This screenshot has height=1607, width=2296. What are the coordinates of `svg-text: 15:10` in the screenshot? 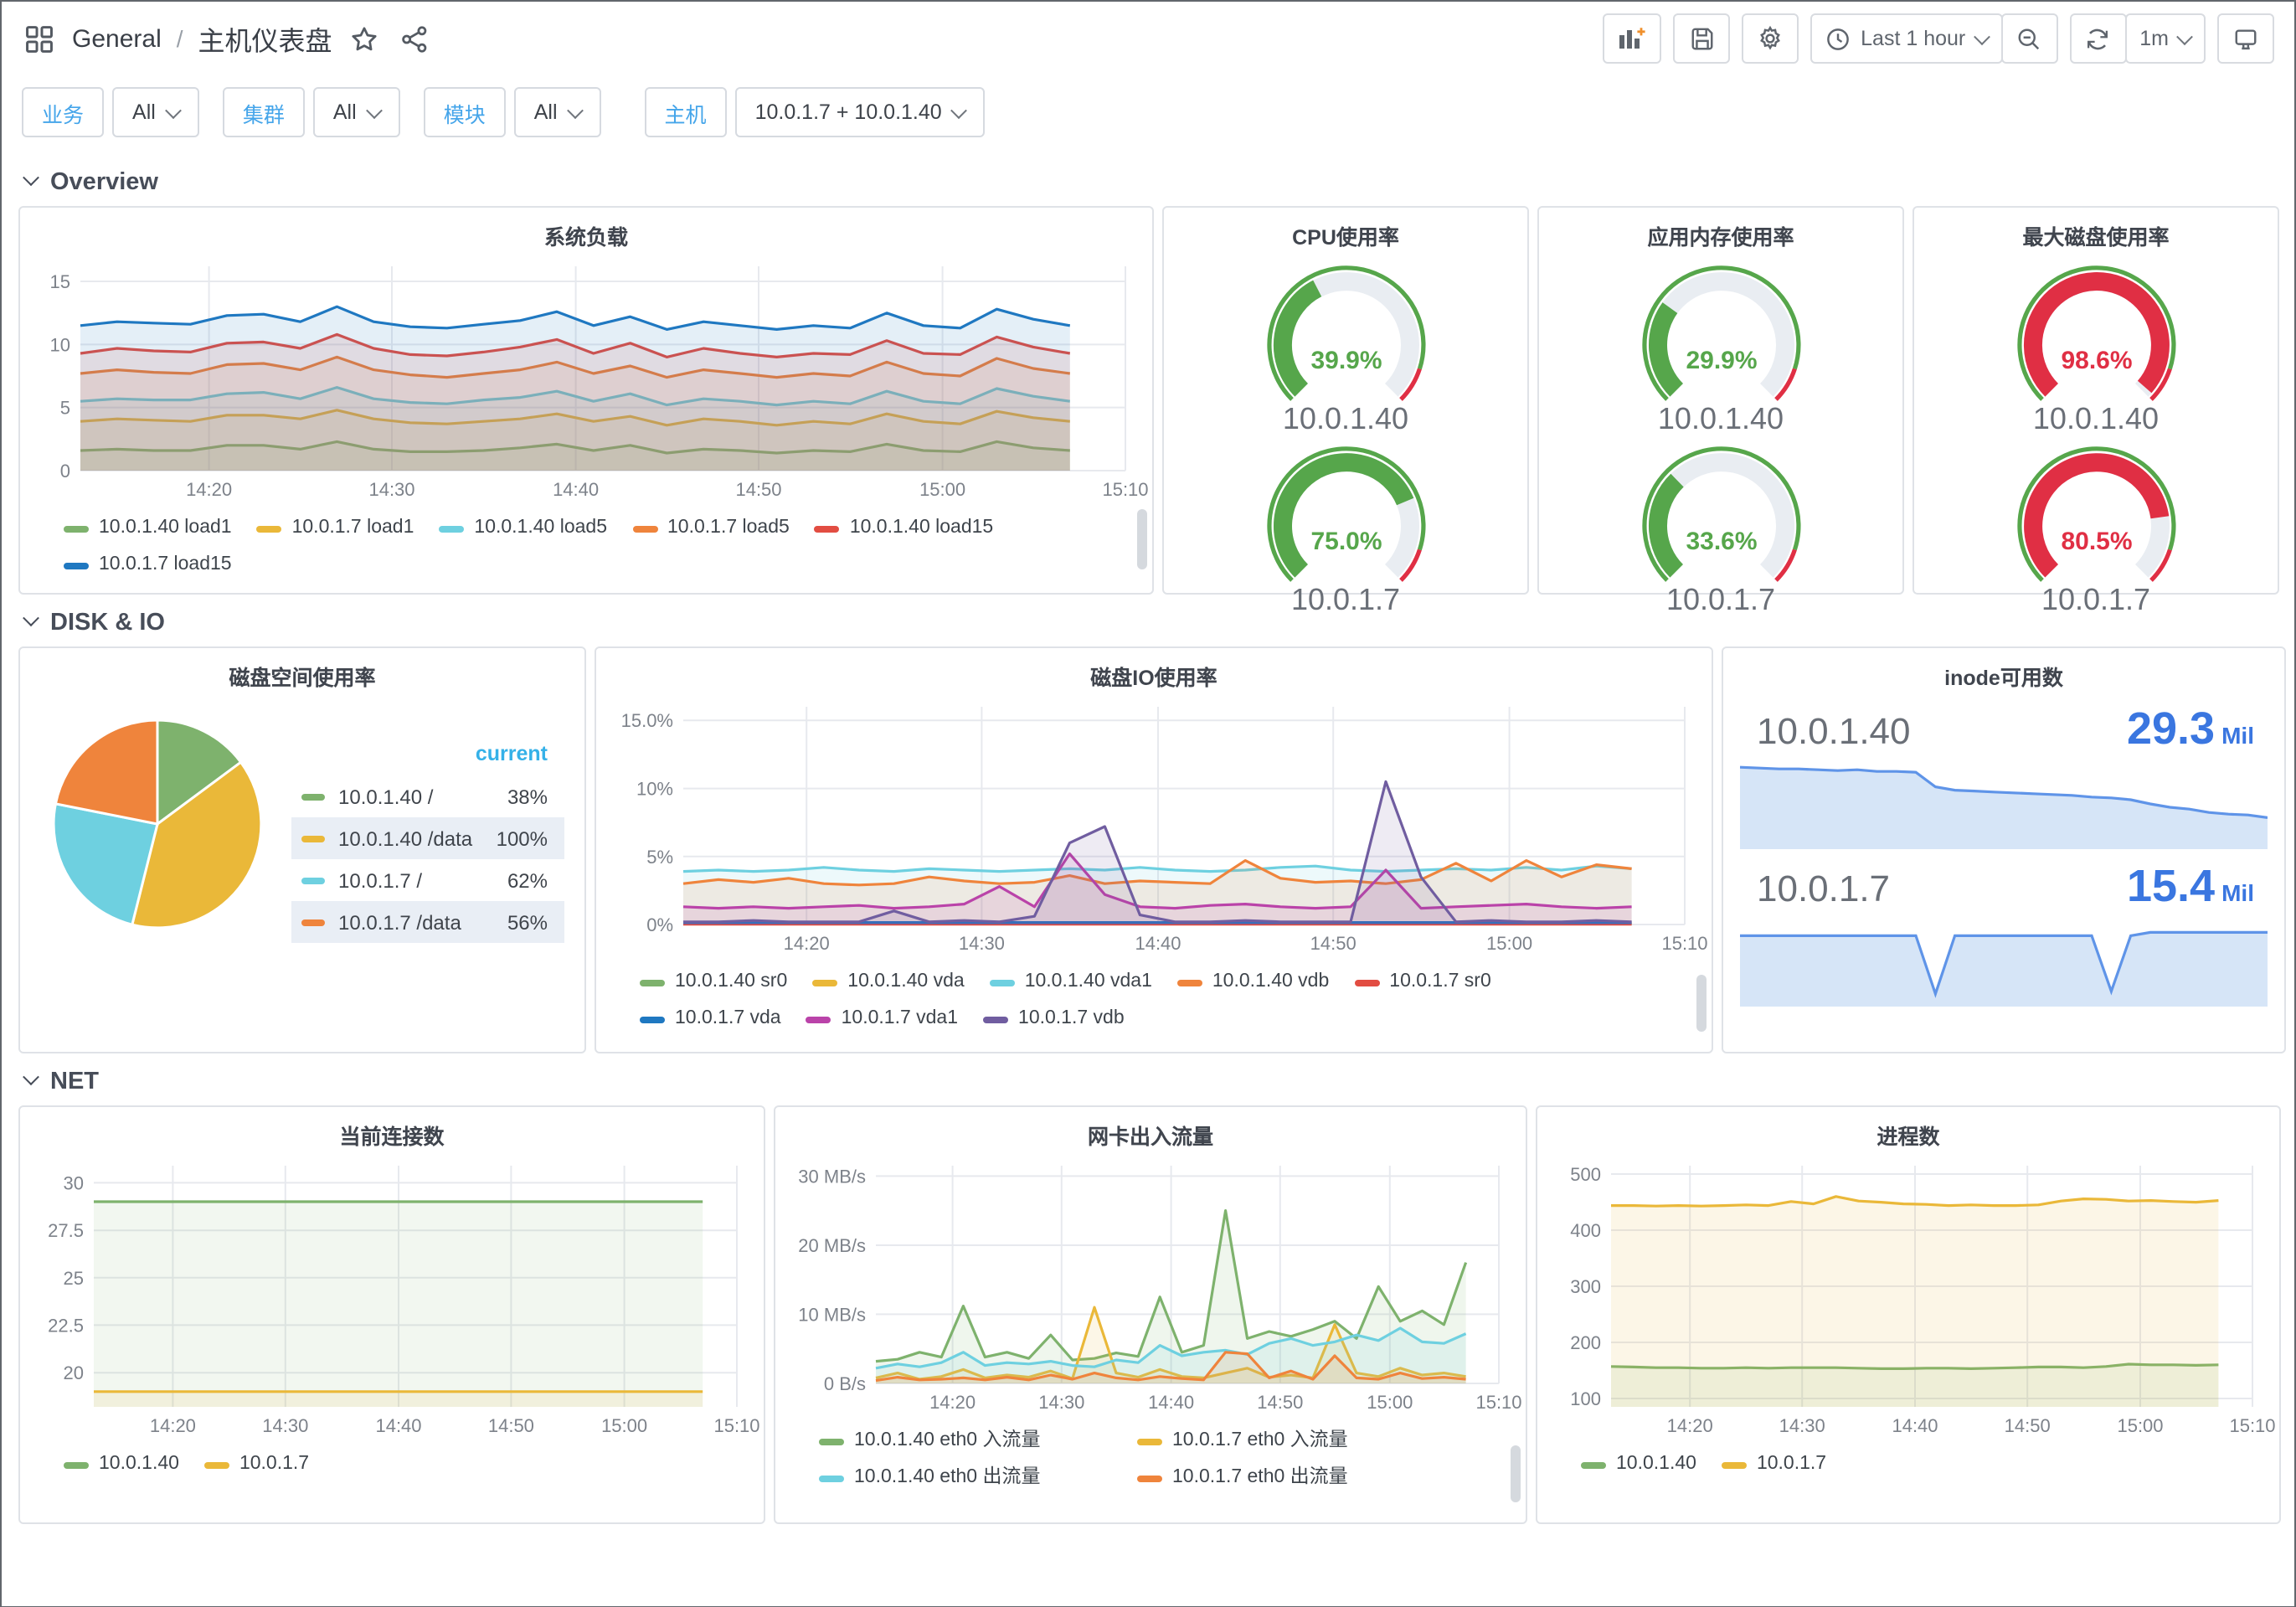 It's located at (736, 1425).